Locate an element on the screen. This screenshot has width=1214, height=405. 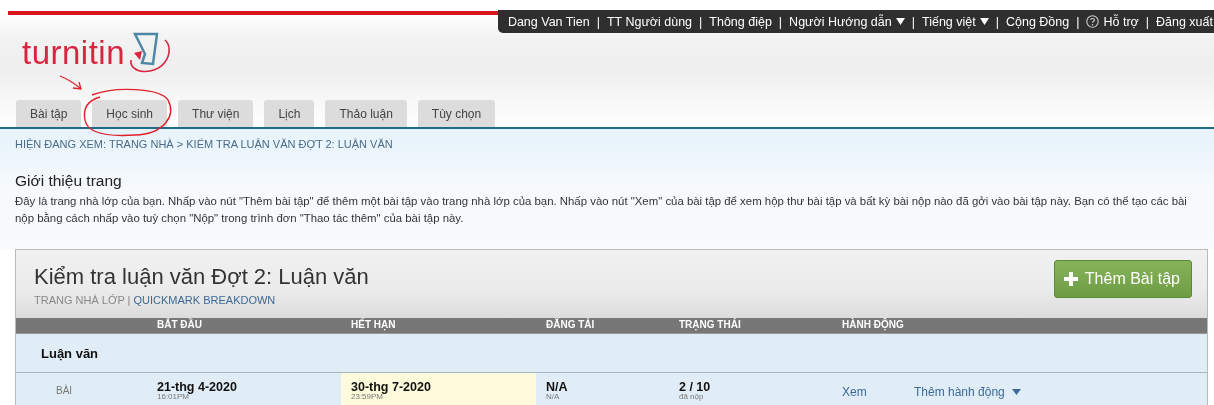
nav-tab: Tùy chọn is located at coordinates (456, 113).